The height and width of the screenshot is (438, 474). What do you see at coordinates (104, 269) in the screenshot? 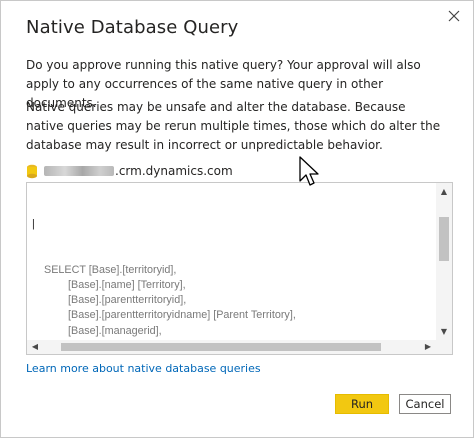
I see `query-line: SELECT [Base].[territoryid],` at bounding box center [104, 269].